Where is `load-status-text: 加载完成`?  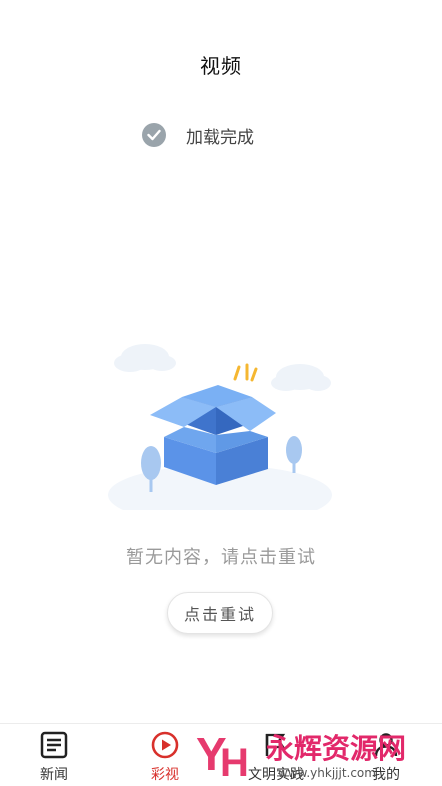 load-status-text: 加载完成 is located at coordinates (220, 137).